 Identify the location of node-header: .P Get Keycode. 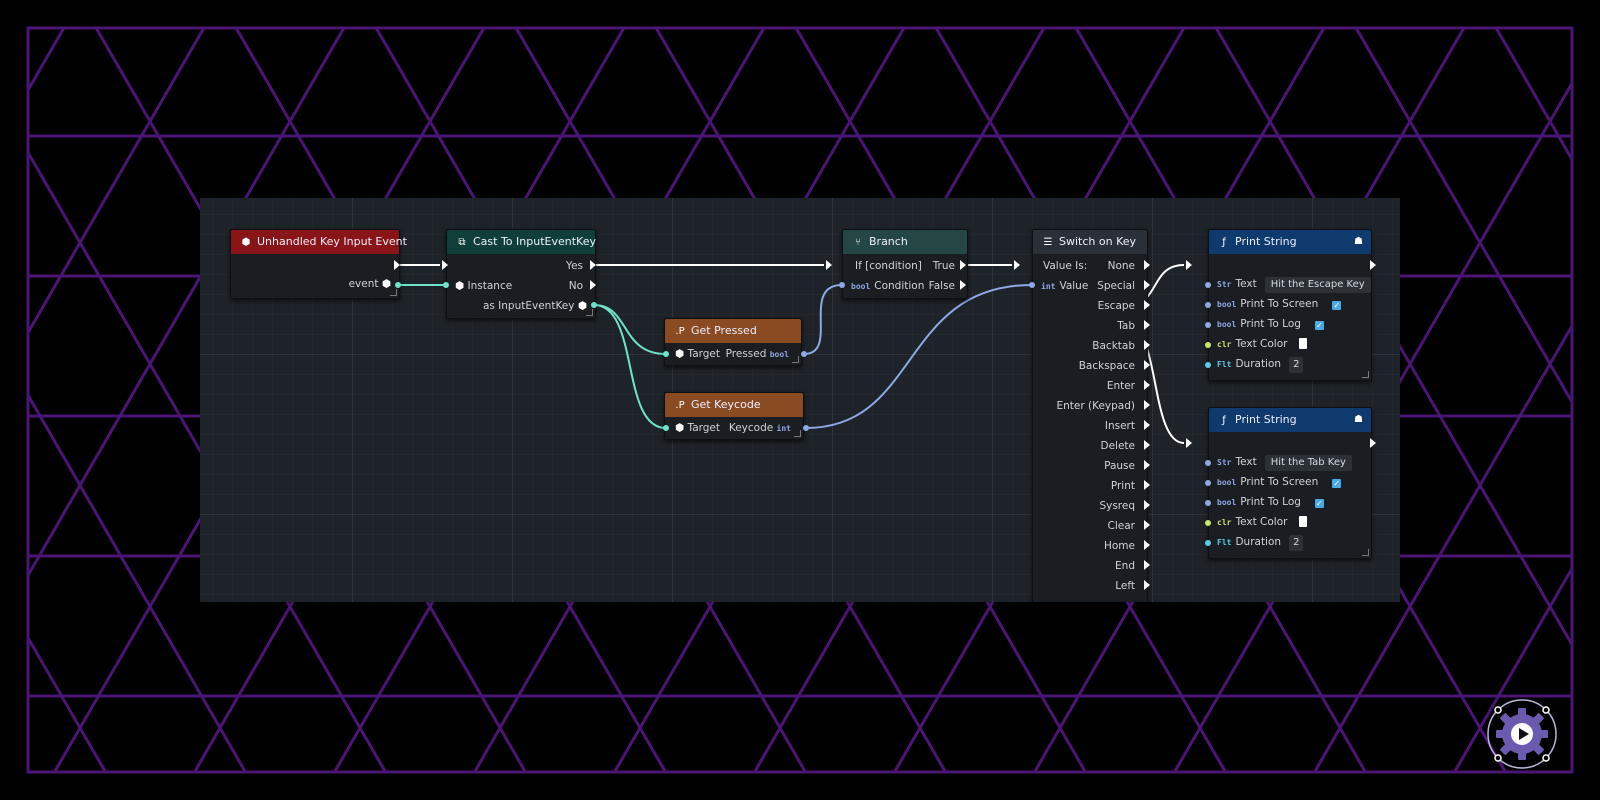
(734, 405).